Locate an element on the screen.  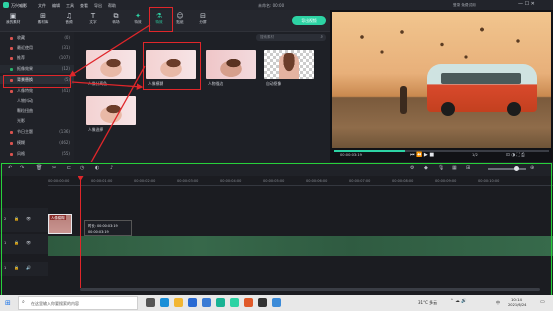
app-icon-green is located at coordinates (234, 302).